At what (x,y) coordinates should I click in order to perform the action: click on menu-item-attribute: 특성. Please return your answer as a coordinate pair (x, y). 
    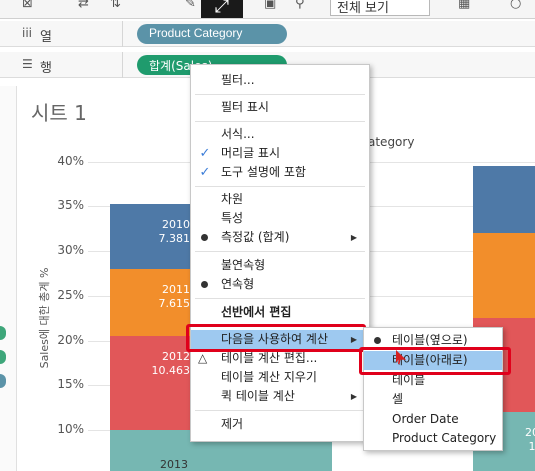
    Looking at the image, I should click on (280, 218).